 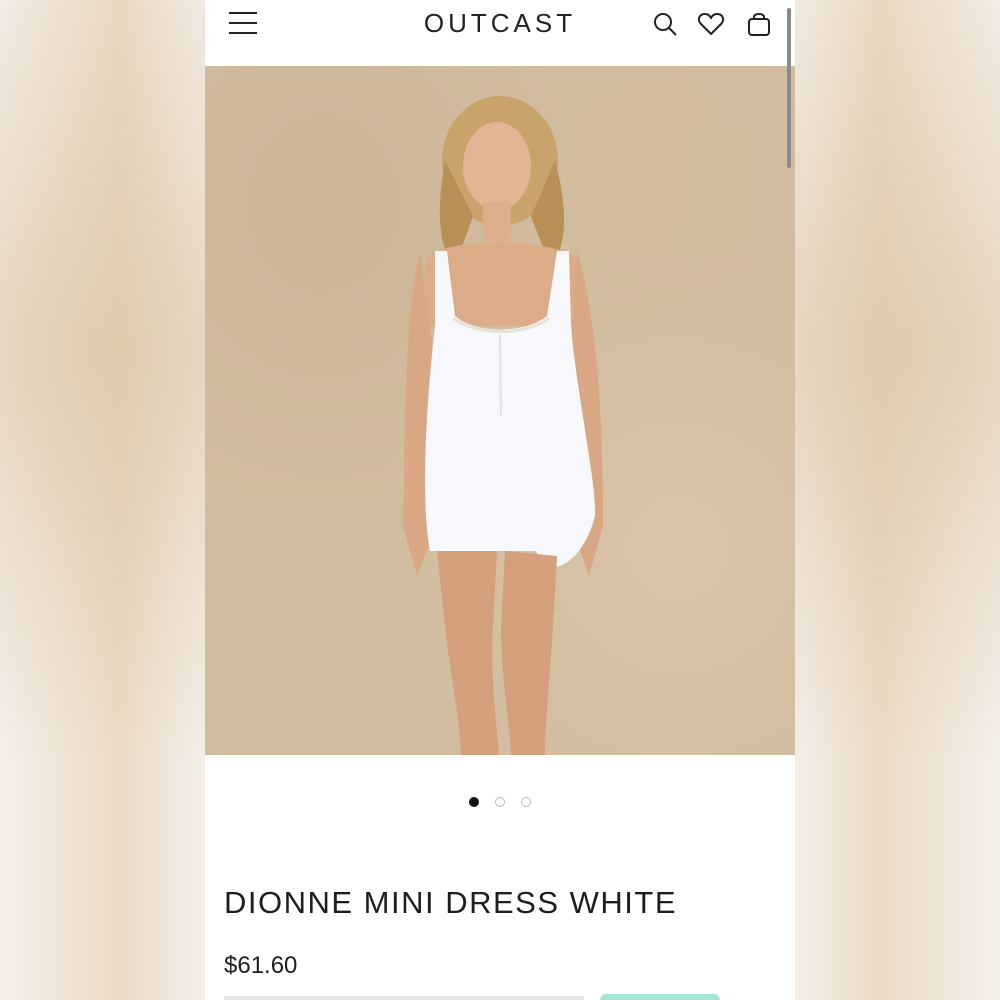 I want to click on scrollbar, so click(x=789, y=88).